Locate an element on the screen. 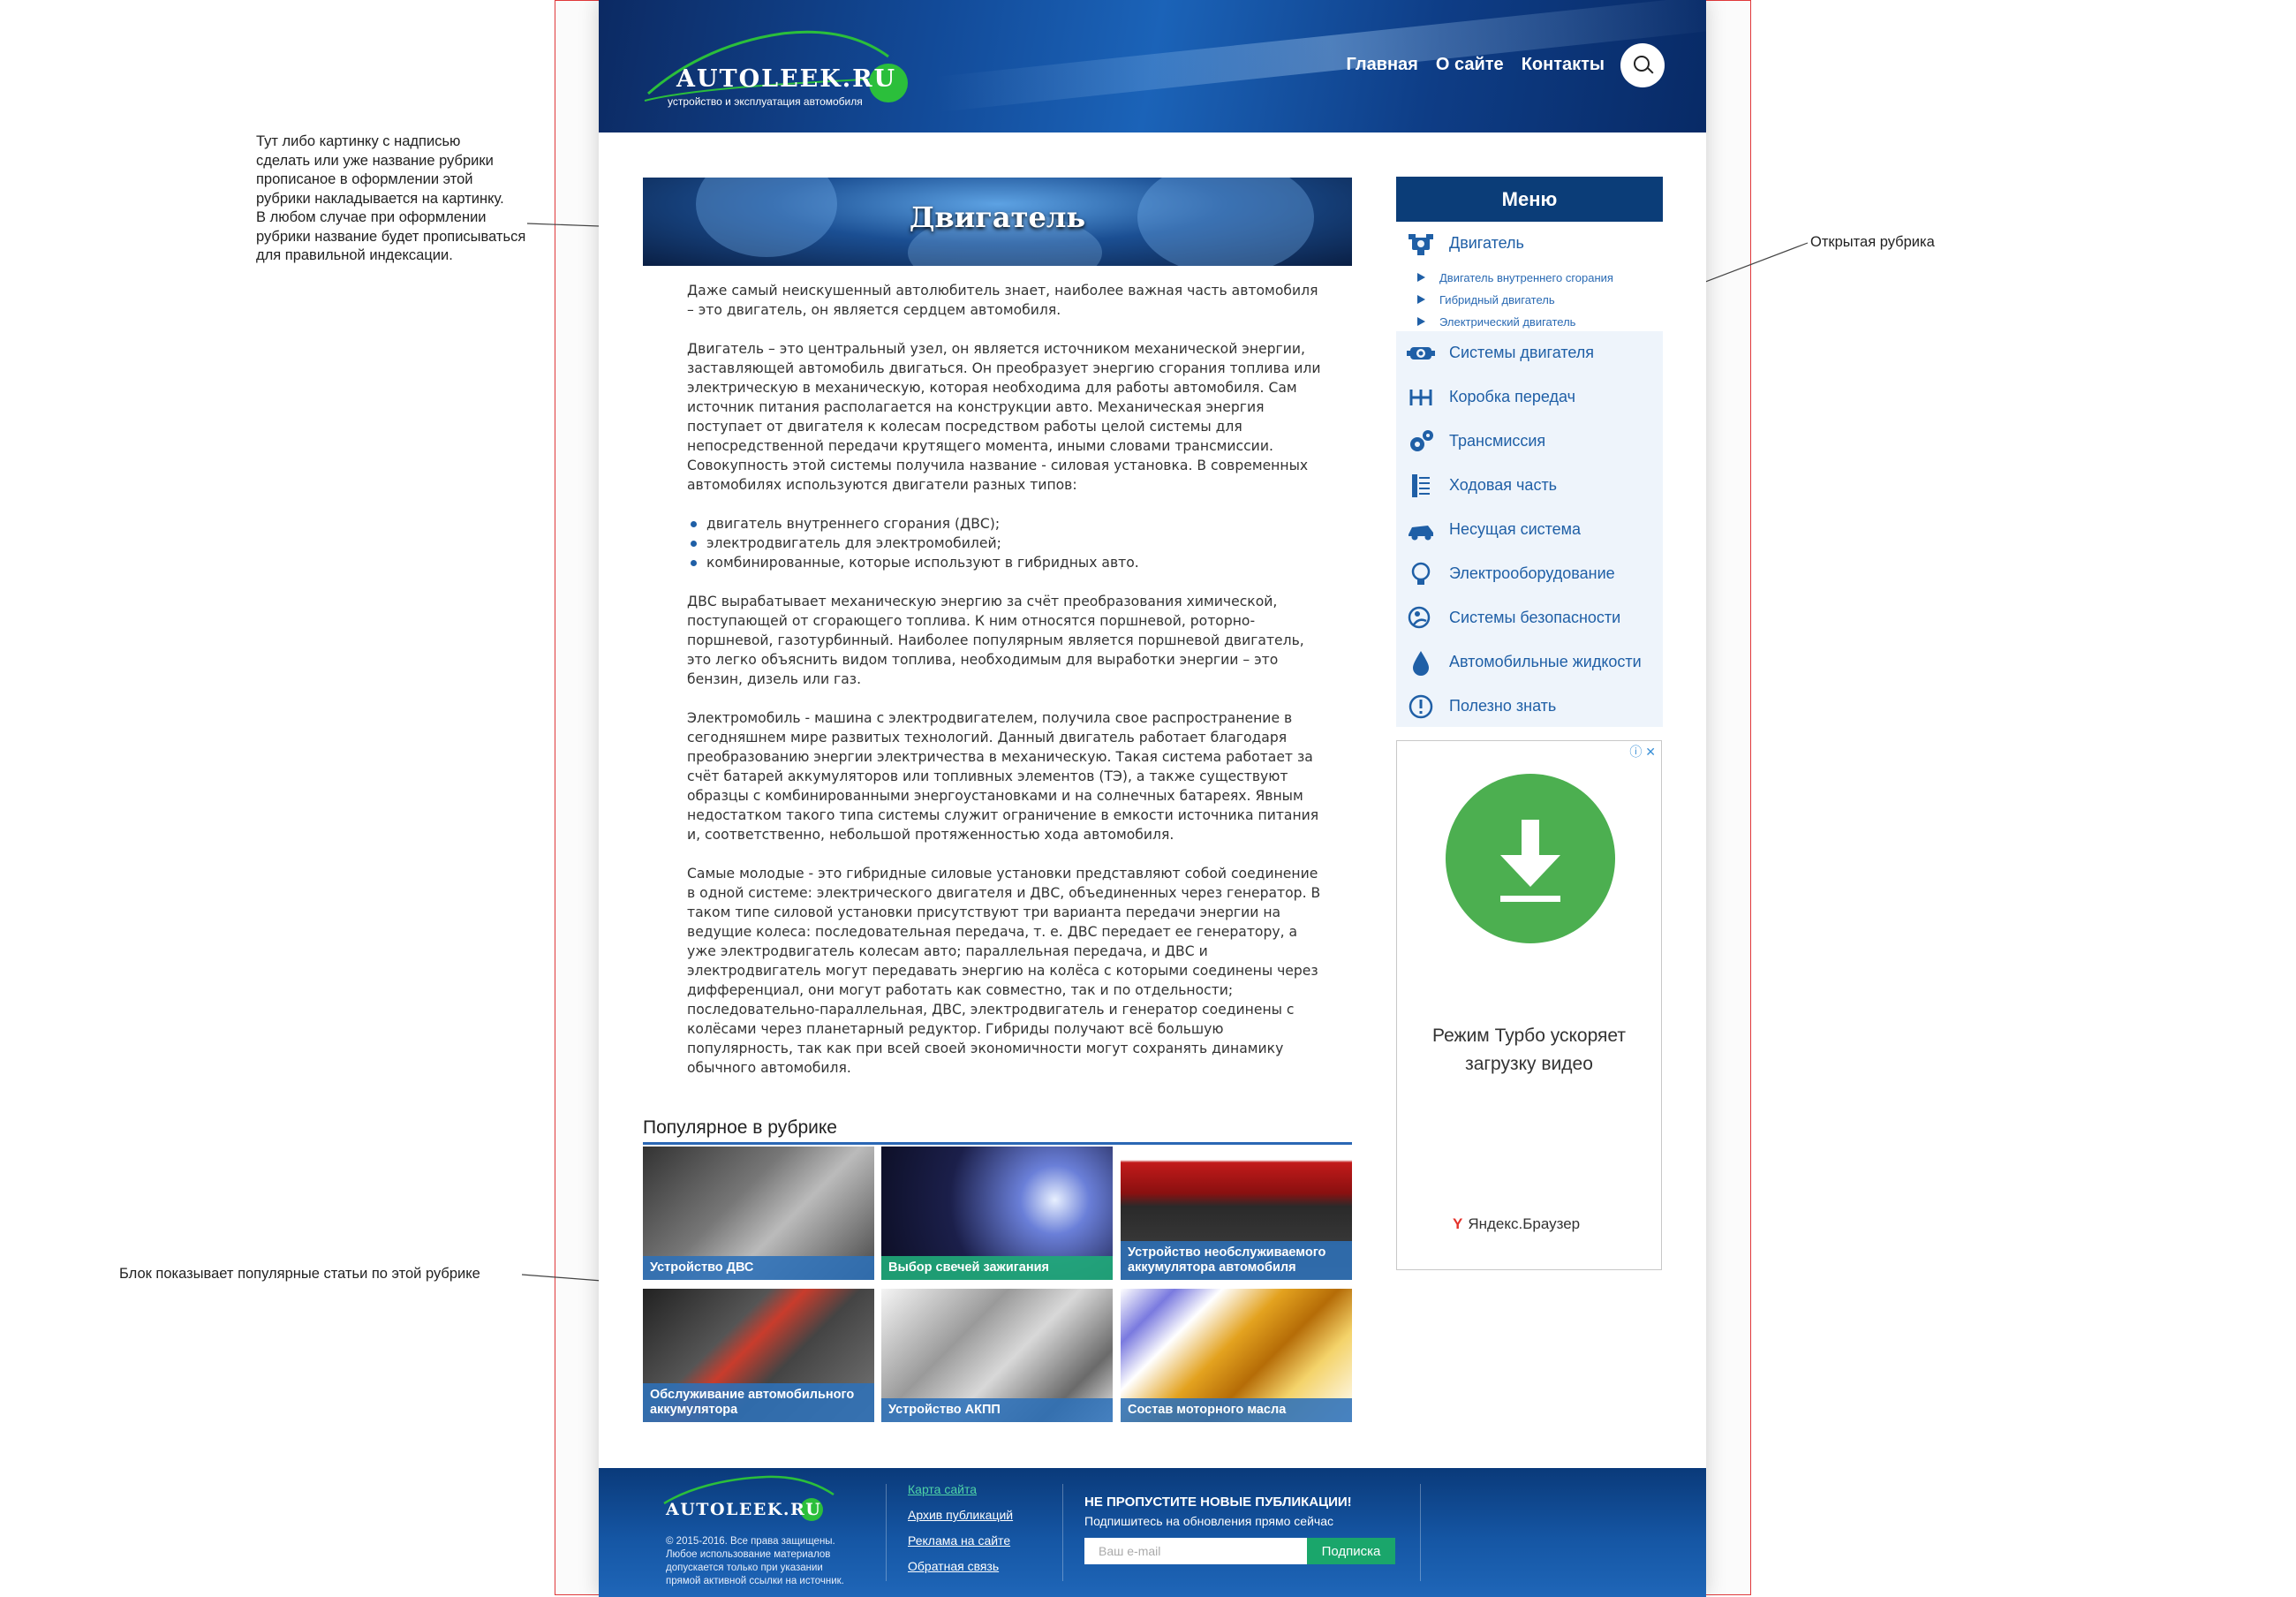  info-exclamation-icon is located at coordinates (1421, 706).